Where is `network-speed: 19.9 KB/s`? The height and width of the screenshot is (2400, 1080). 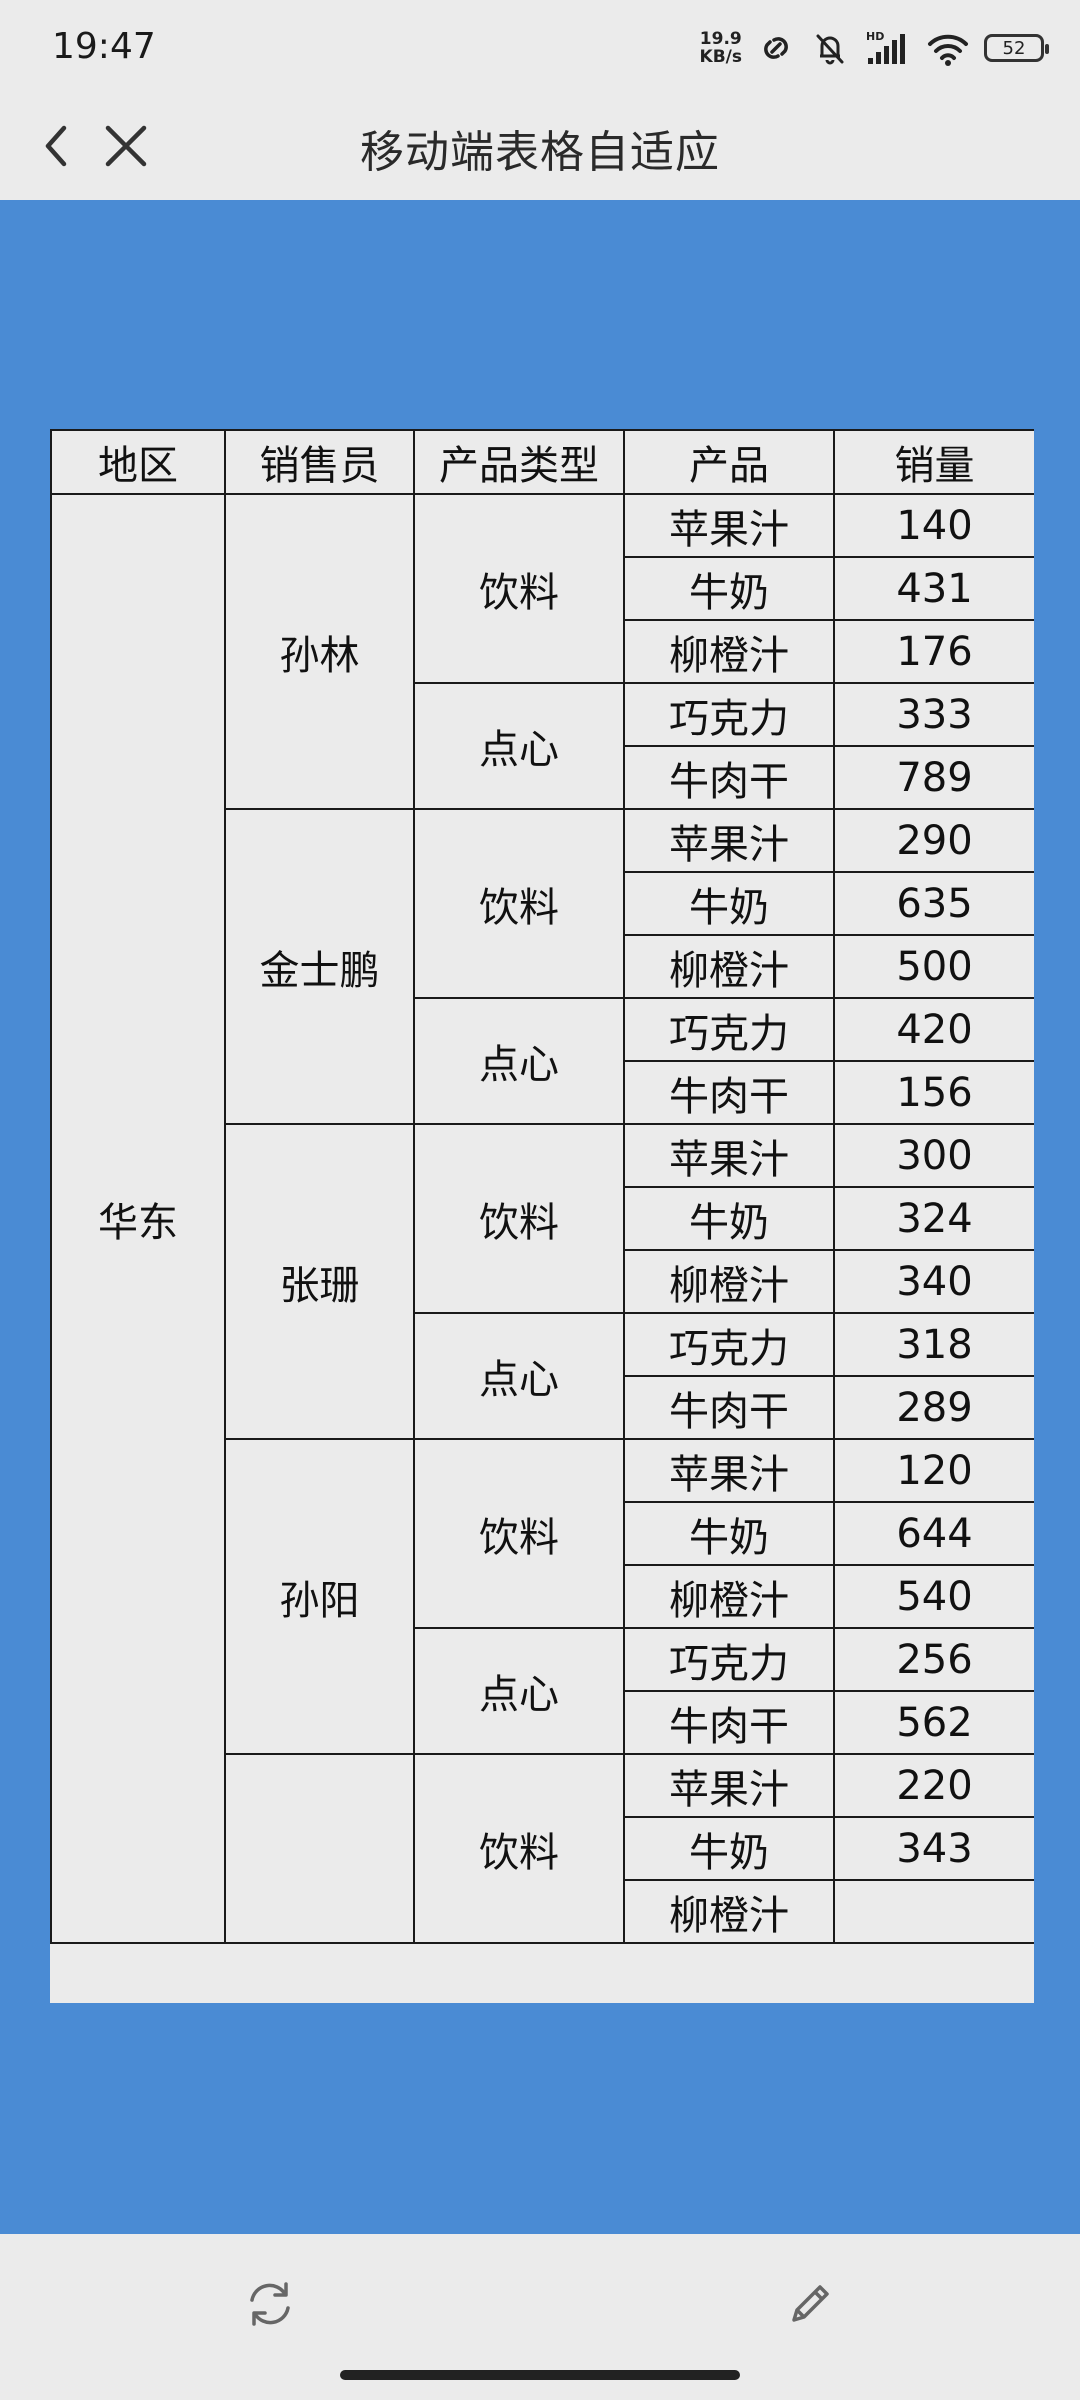 network-speed: 19.9 KB/s is located at coordinates (721, 48).